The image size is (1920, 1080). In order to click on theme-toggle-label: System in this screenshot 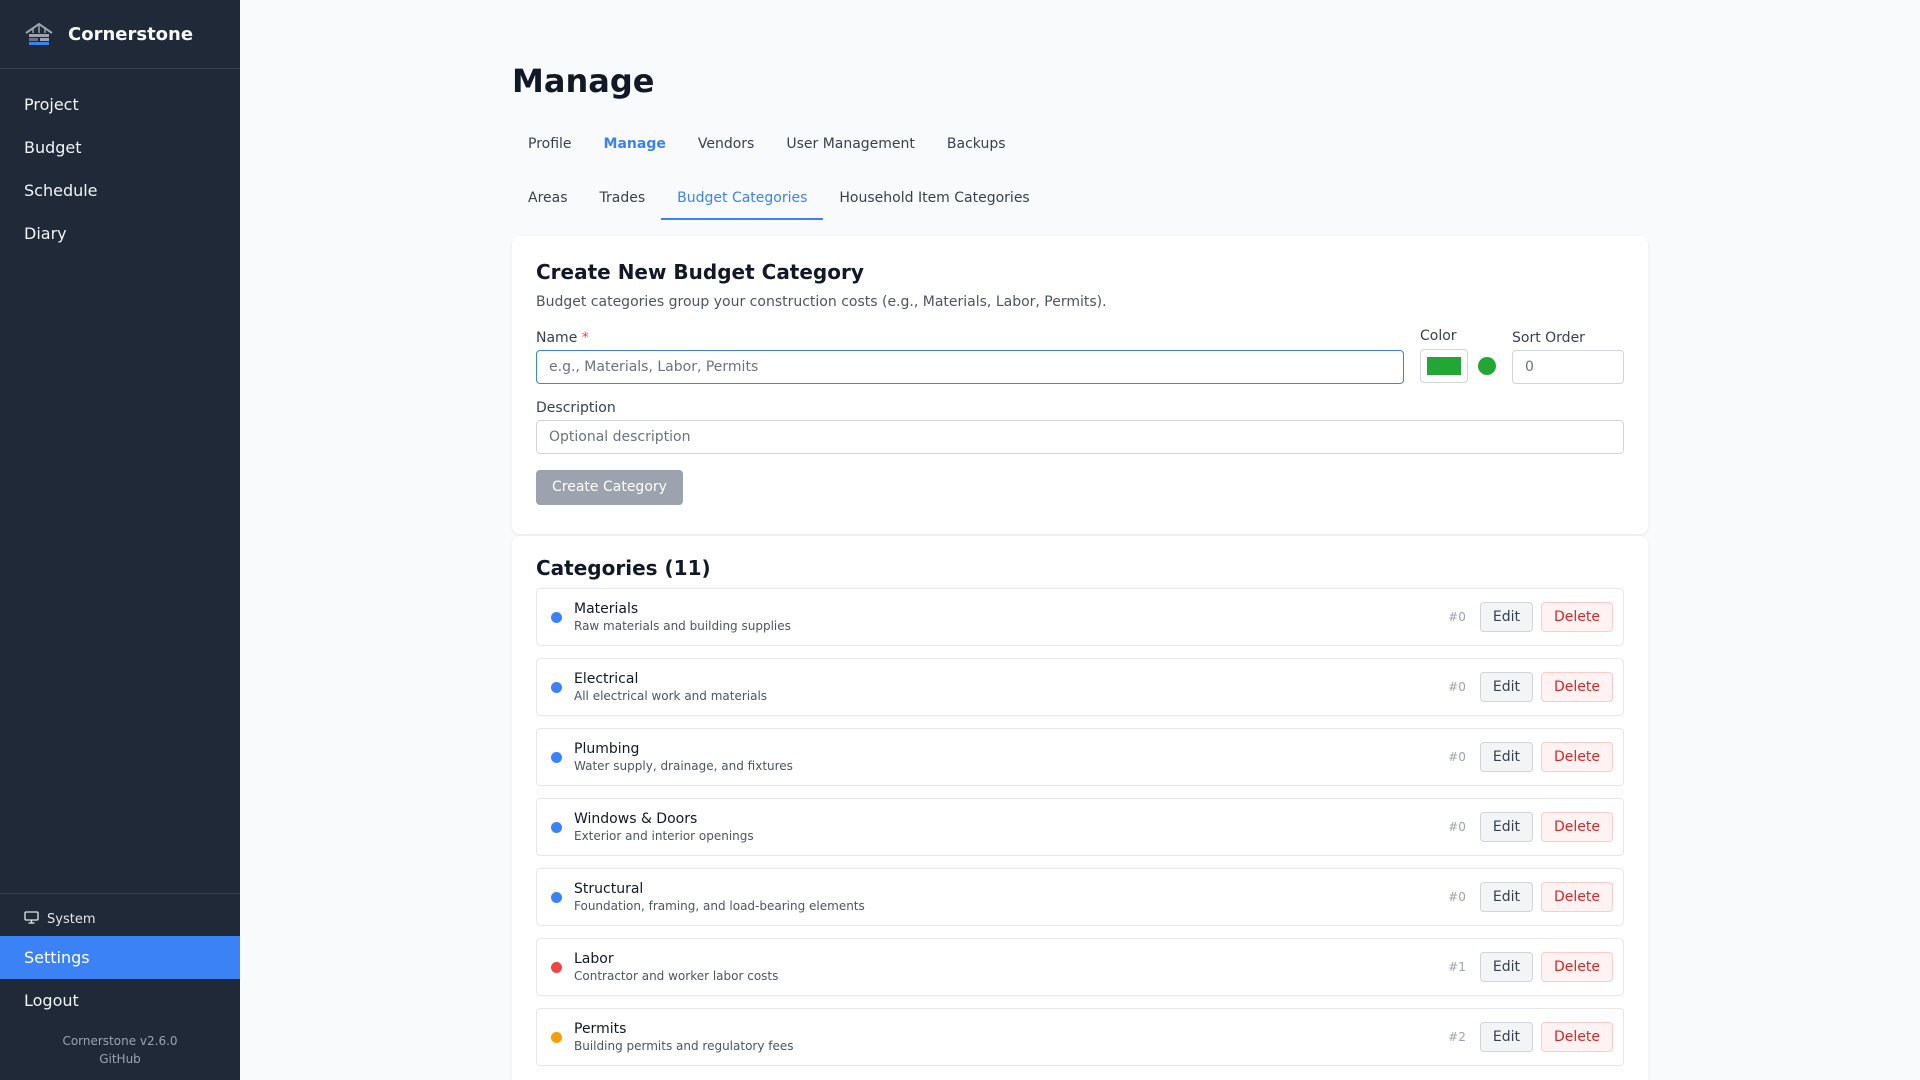, I will do `click(71, 919)`.